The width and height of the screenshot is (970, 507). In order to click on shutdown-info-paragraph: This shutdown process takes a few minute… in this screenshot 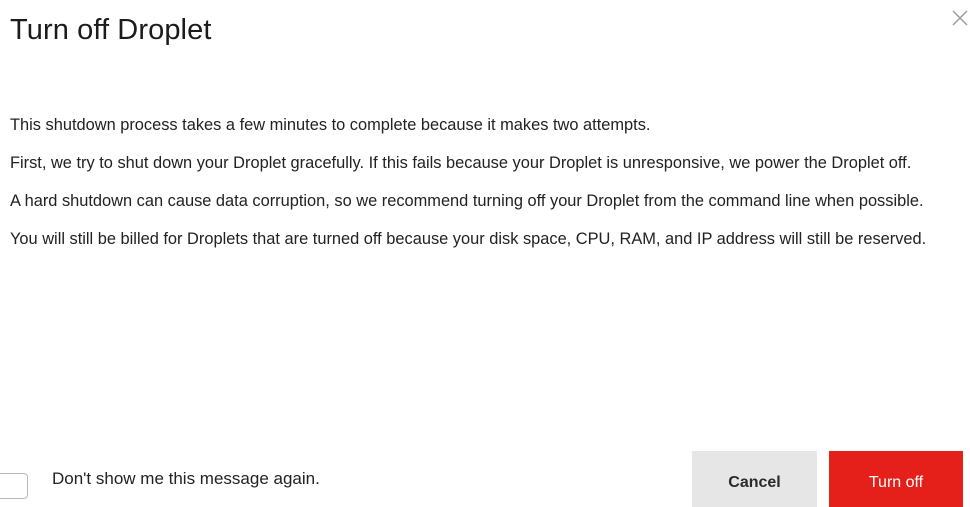, I will do `click(330, 125)`.